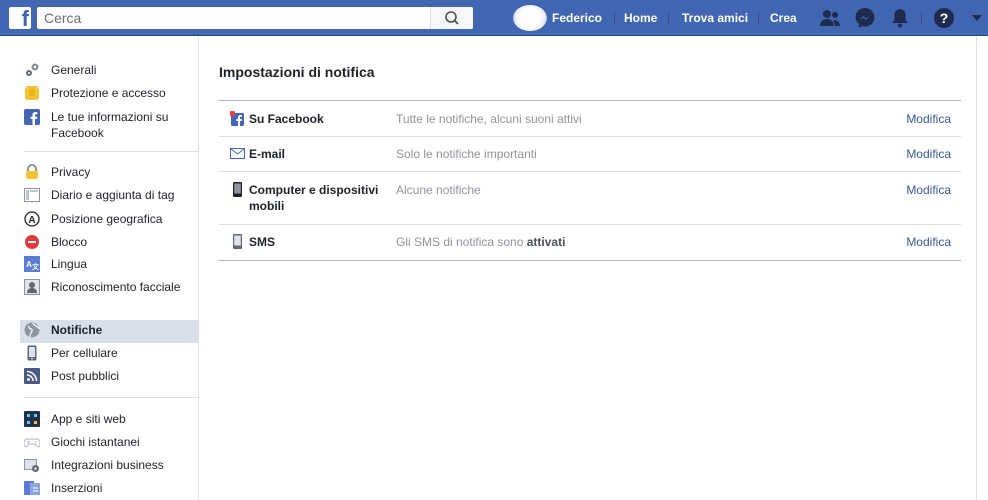 This screenshot has width=988, height=500. I want to click on page-title: Impostazioni di notifica, so click(297, 72).